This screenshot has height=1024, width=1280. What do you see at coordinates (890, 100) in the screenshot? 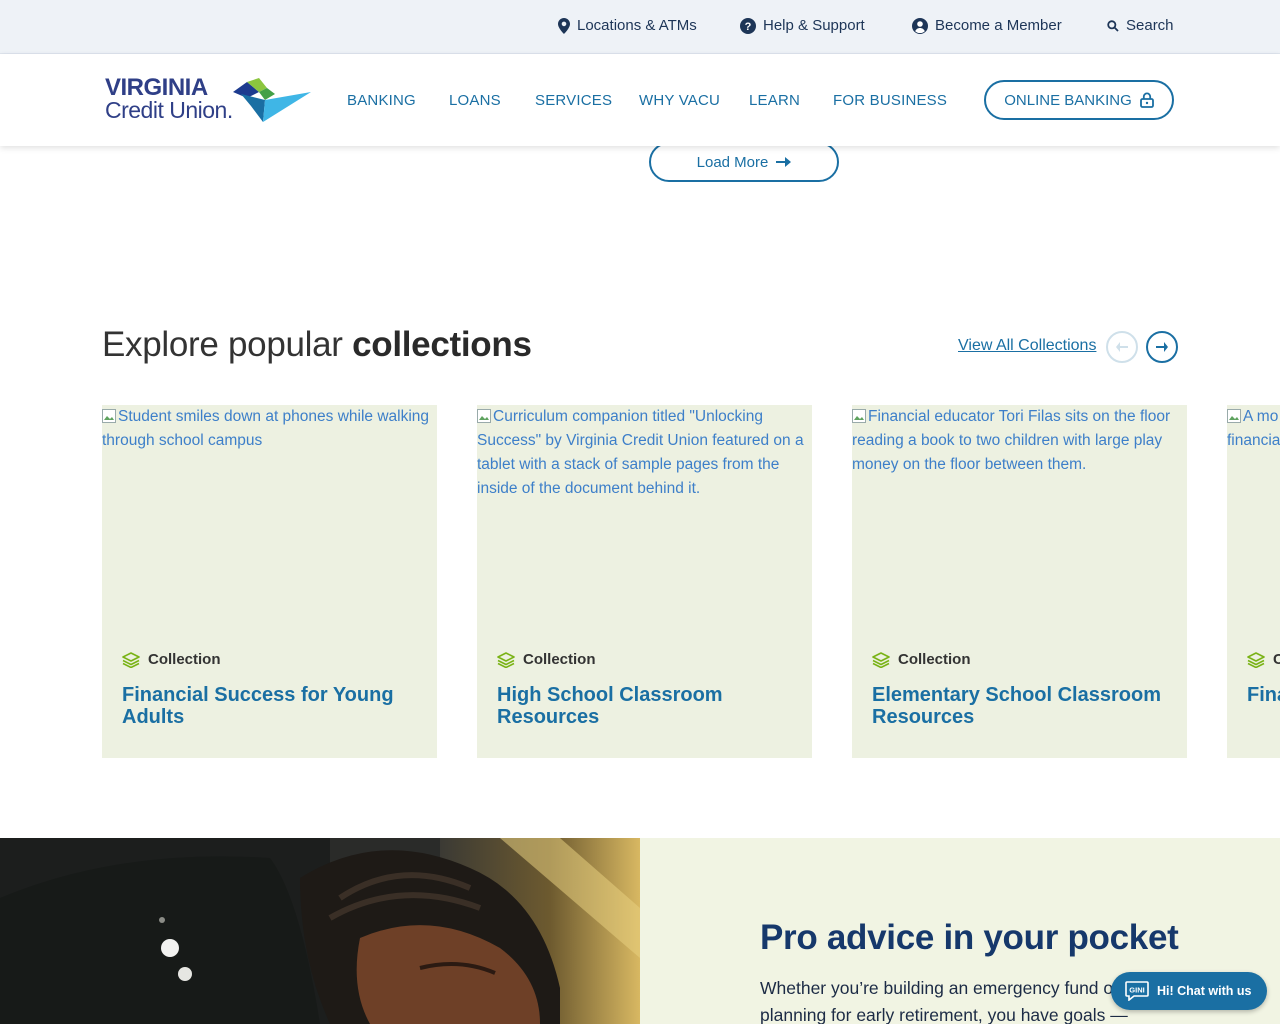
I see `nav-for-business: FOR BUSINESS` at bounding box center [890, 100].